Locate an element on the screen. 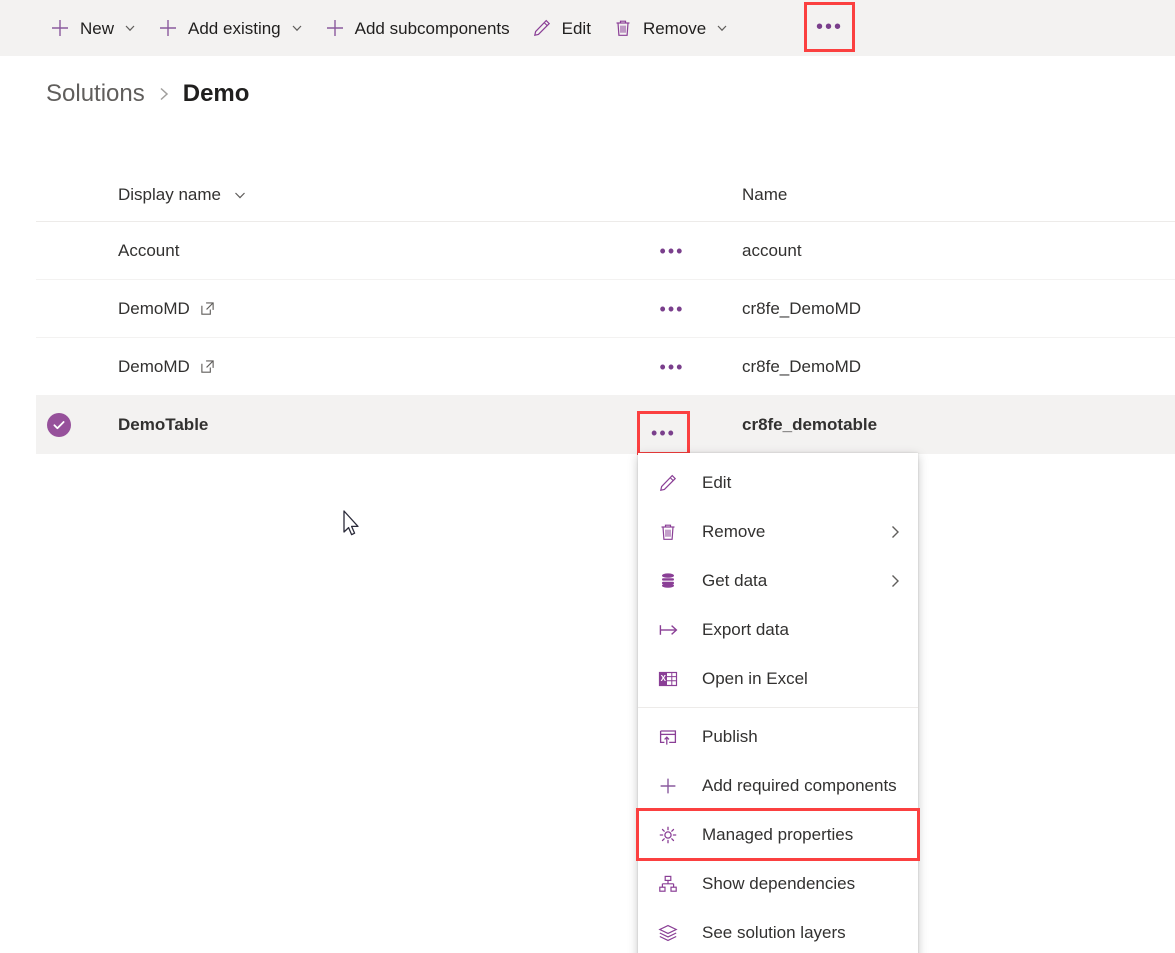 The image size is (1175, 953). gear-icon is located at coordinates (671, 835).